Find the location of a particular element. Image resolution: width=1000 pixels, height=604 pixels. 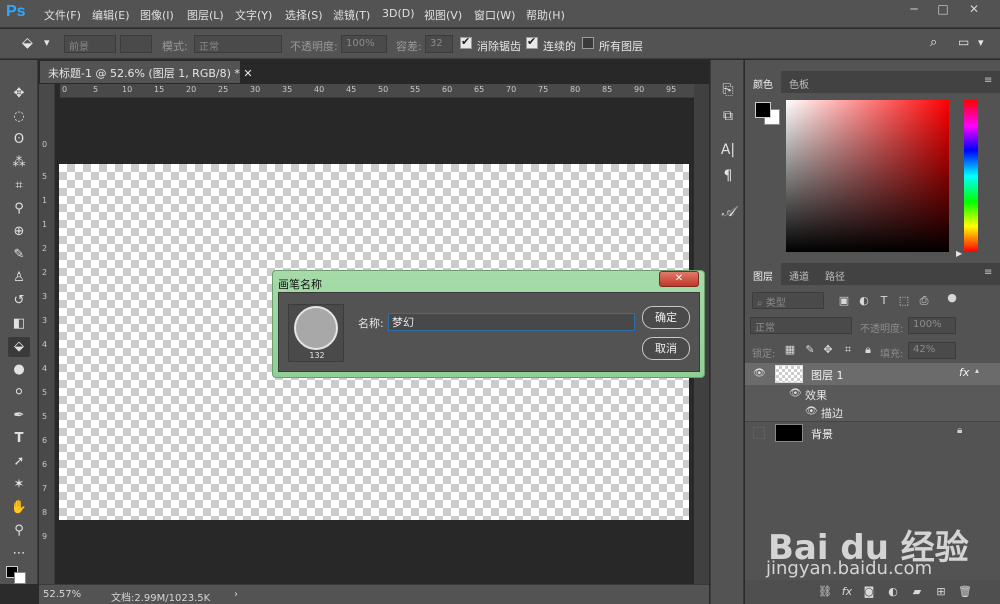

lock-position-icon: ✥ is located at coordinates (828, 350).